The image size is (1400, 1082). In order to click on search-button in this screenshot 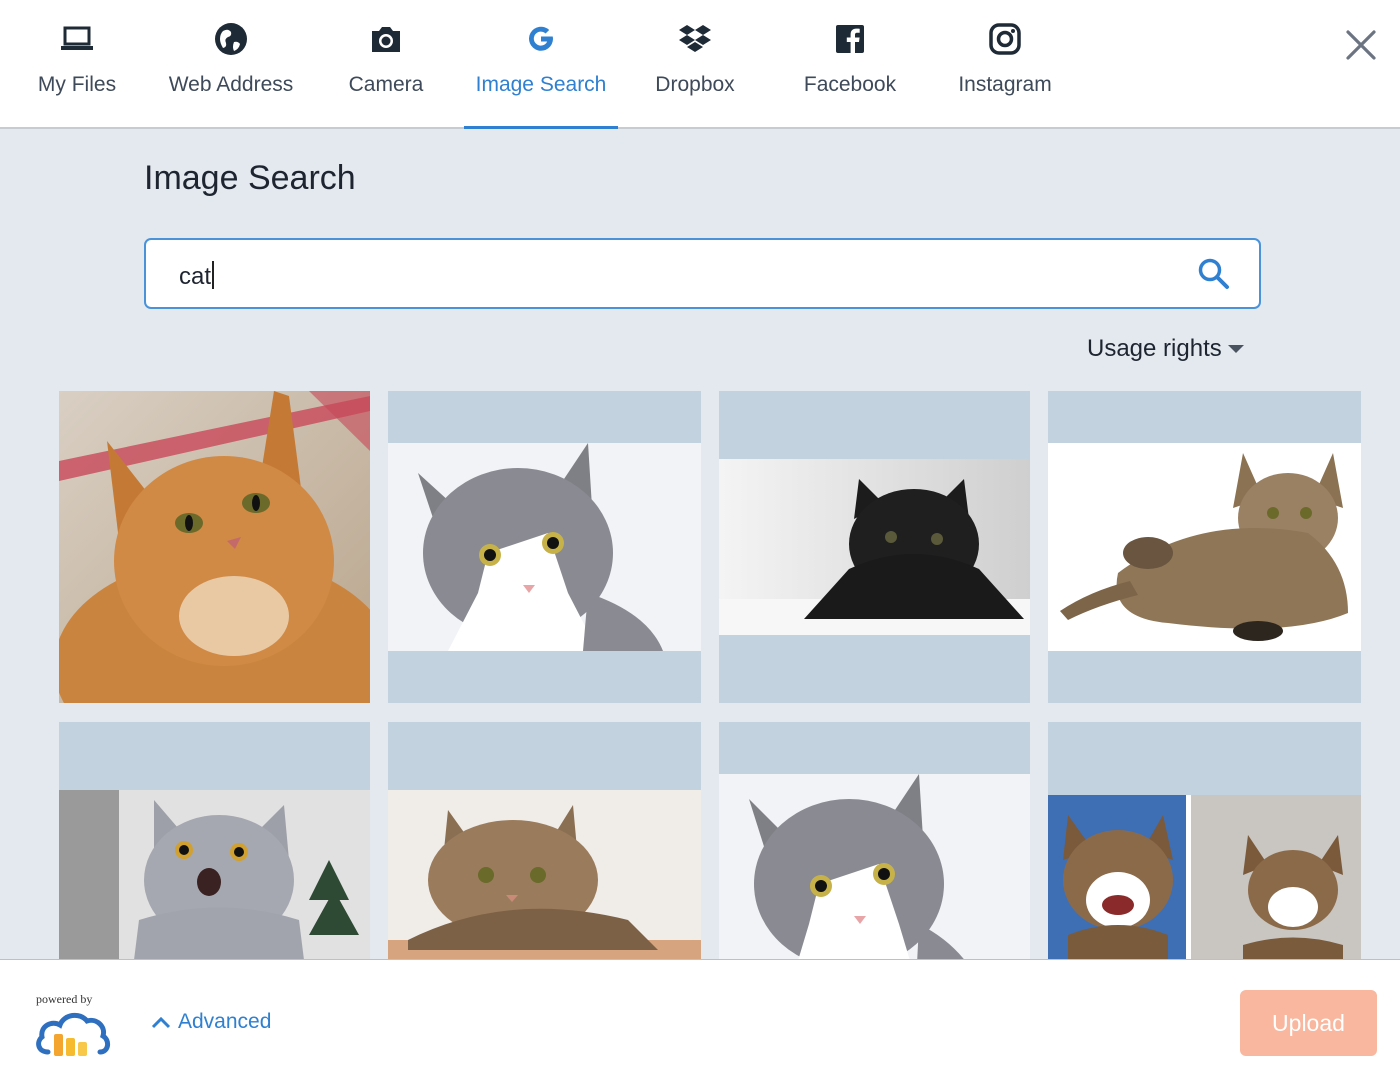, I will do `click(1214, 274)`.